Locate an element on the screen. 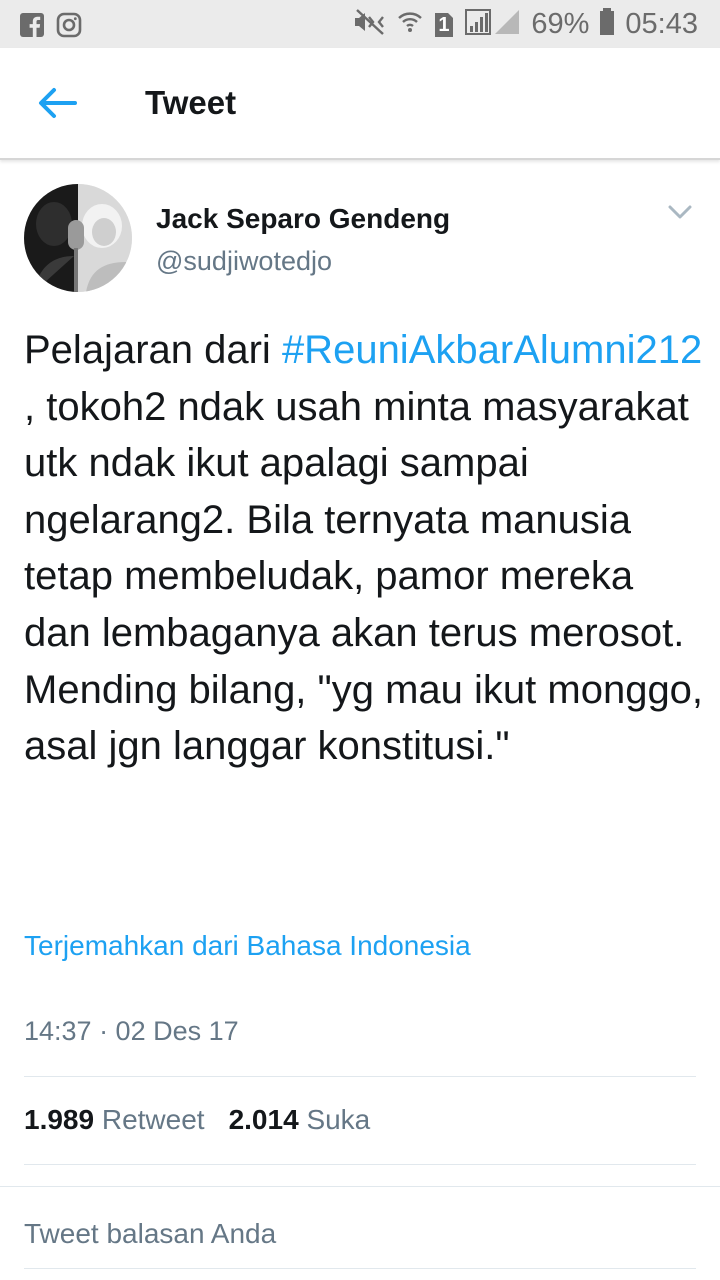 Image resolution: width=720 pixels, height=1280 pixels. app-bar: Tweet is located at coordinates (360, 104).